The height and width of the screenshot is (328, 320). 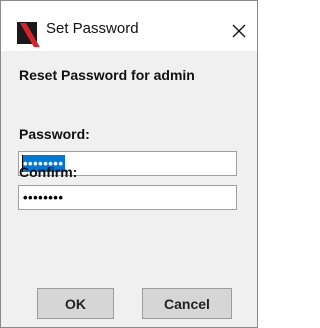 I want to click on confirm-label: Confirm:, so click(x=48, y=172).